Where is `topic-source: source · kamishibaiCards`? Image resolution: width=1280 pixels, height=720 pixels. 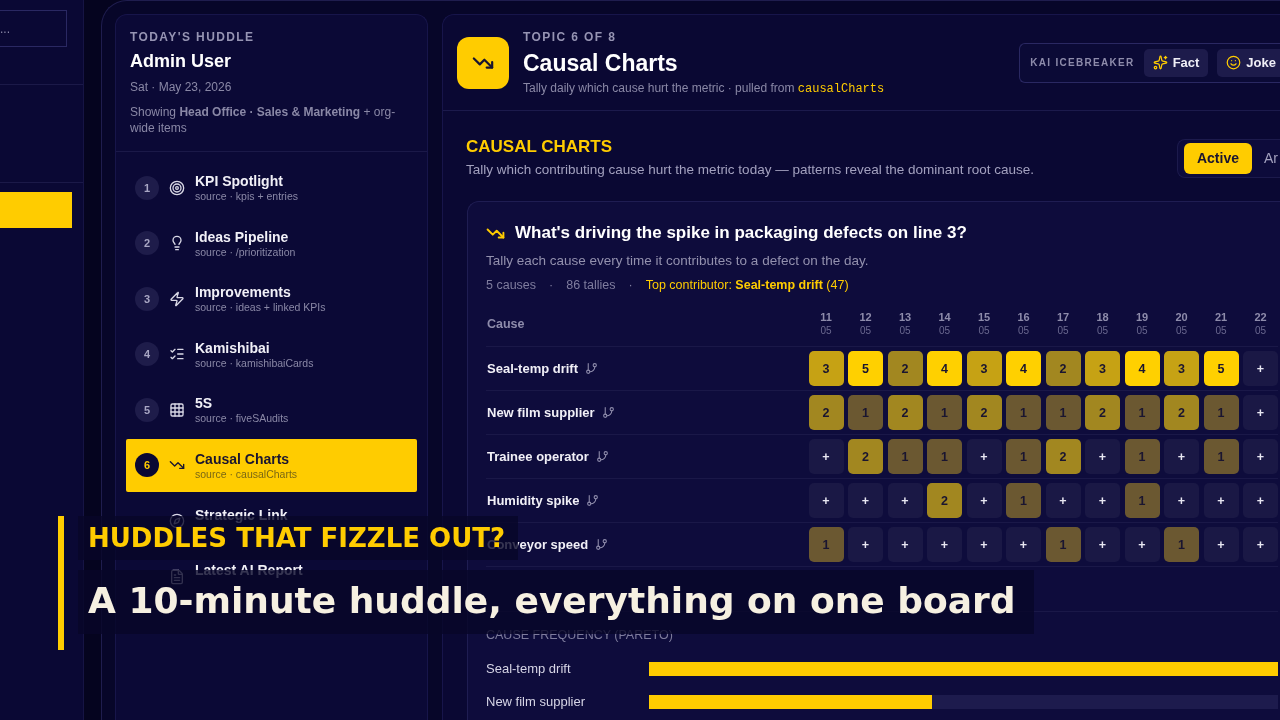
topic-source: source · kamishibaiCards is located at coordinates (254, 363).